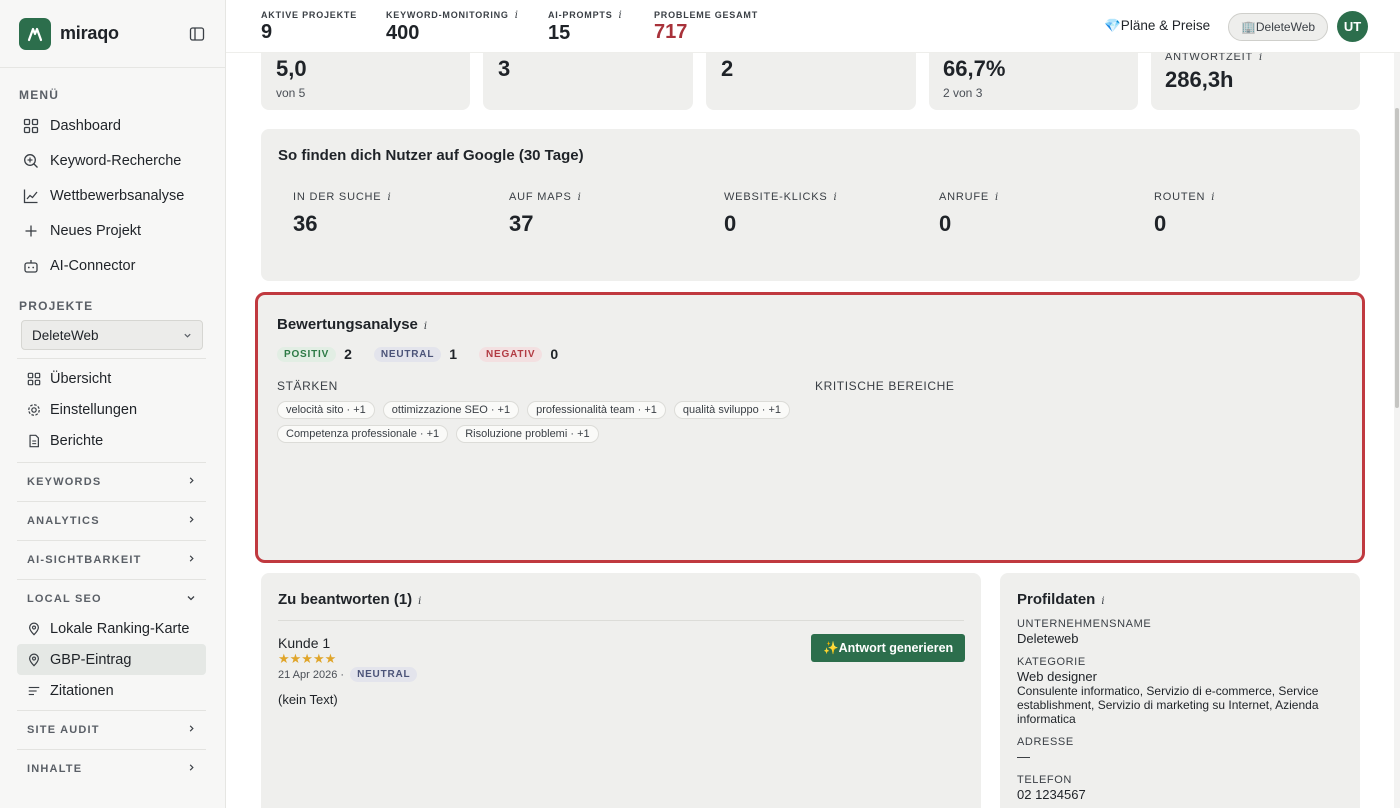 The image size is (1400, 808). Describe the element at coordinates (112, 440) in the screenshot. I see `nav-berichte: Berichte` at that location.